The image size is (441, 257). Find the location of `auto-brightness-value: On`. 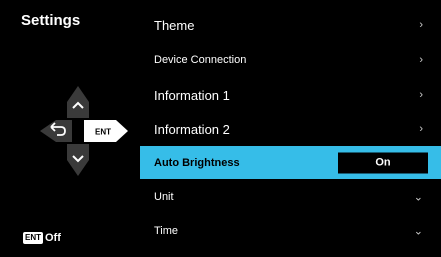

auto-brightness-value: On is located at coordinates (383, 162).